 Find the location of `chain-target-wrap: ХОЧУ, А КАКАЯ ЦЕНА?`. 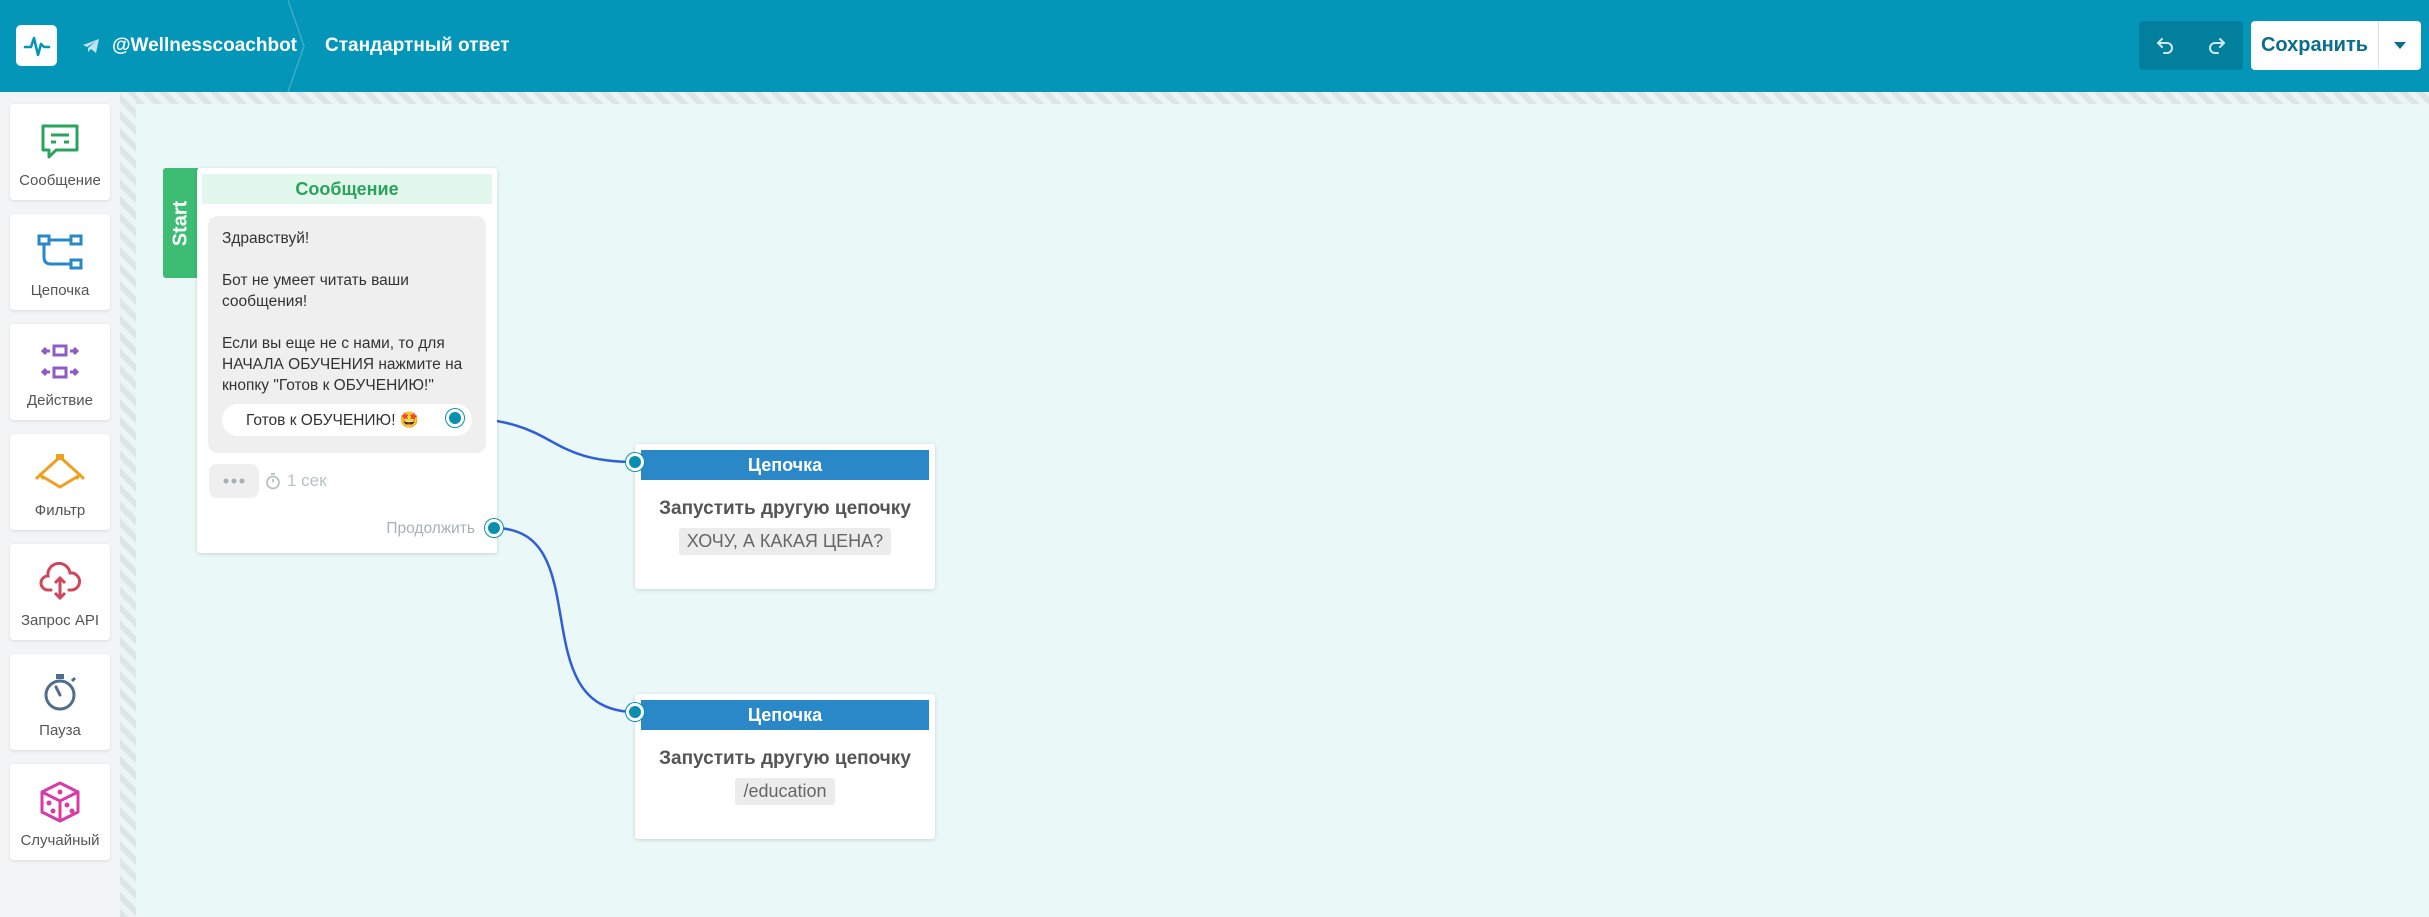

chain-target-wrap: ХОЧУ, А КАКАЯ ЦЕНА? is located at coordinates (785, 541).